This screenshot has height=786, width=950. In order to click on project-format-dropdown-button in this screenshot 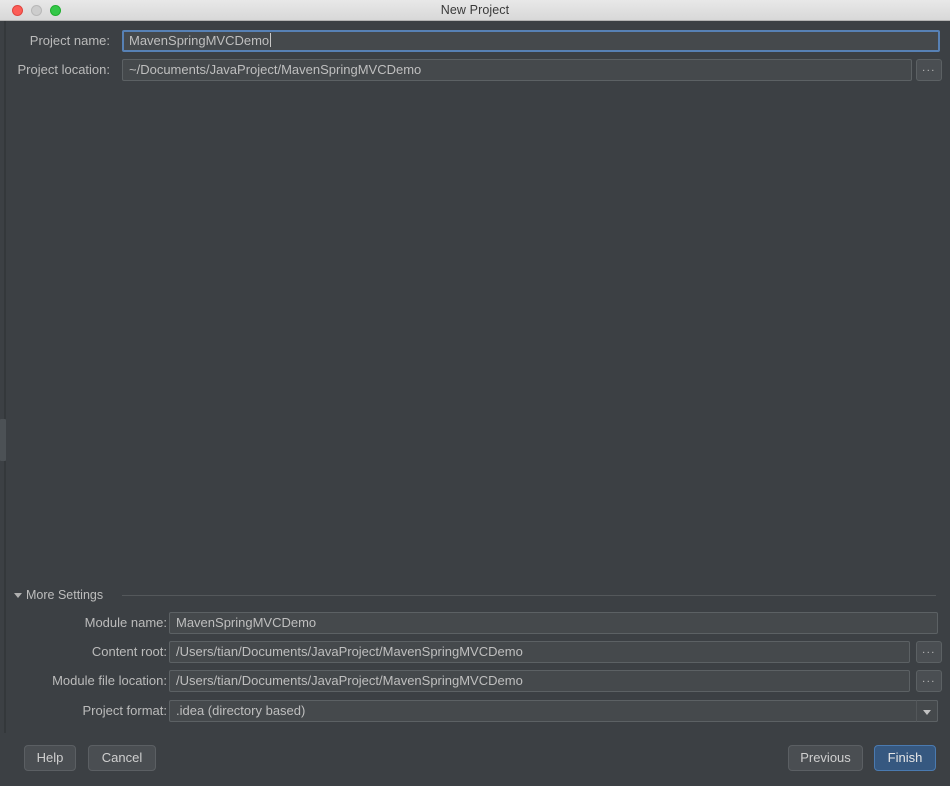, I will do `click(927, 711)`.